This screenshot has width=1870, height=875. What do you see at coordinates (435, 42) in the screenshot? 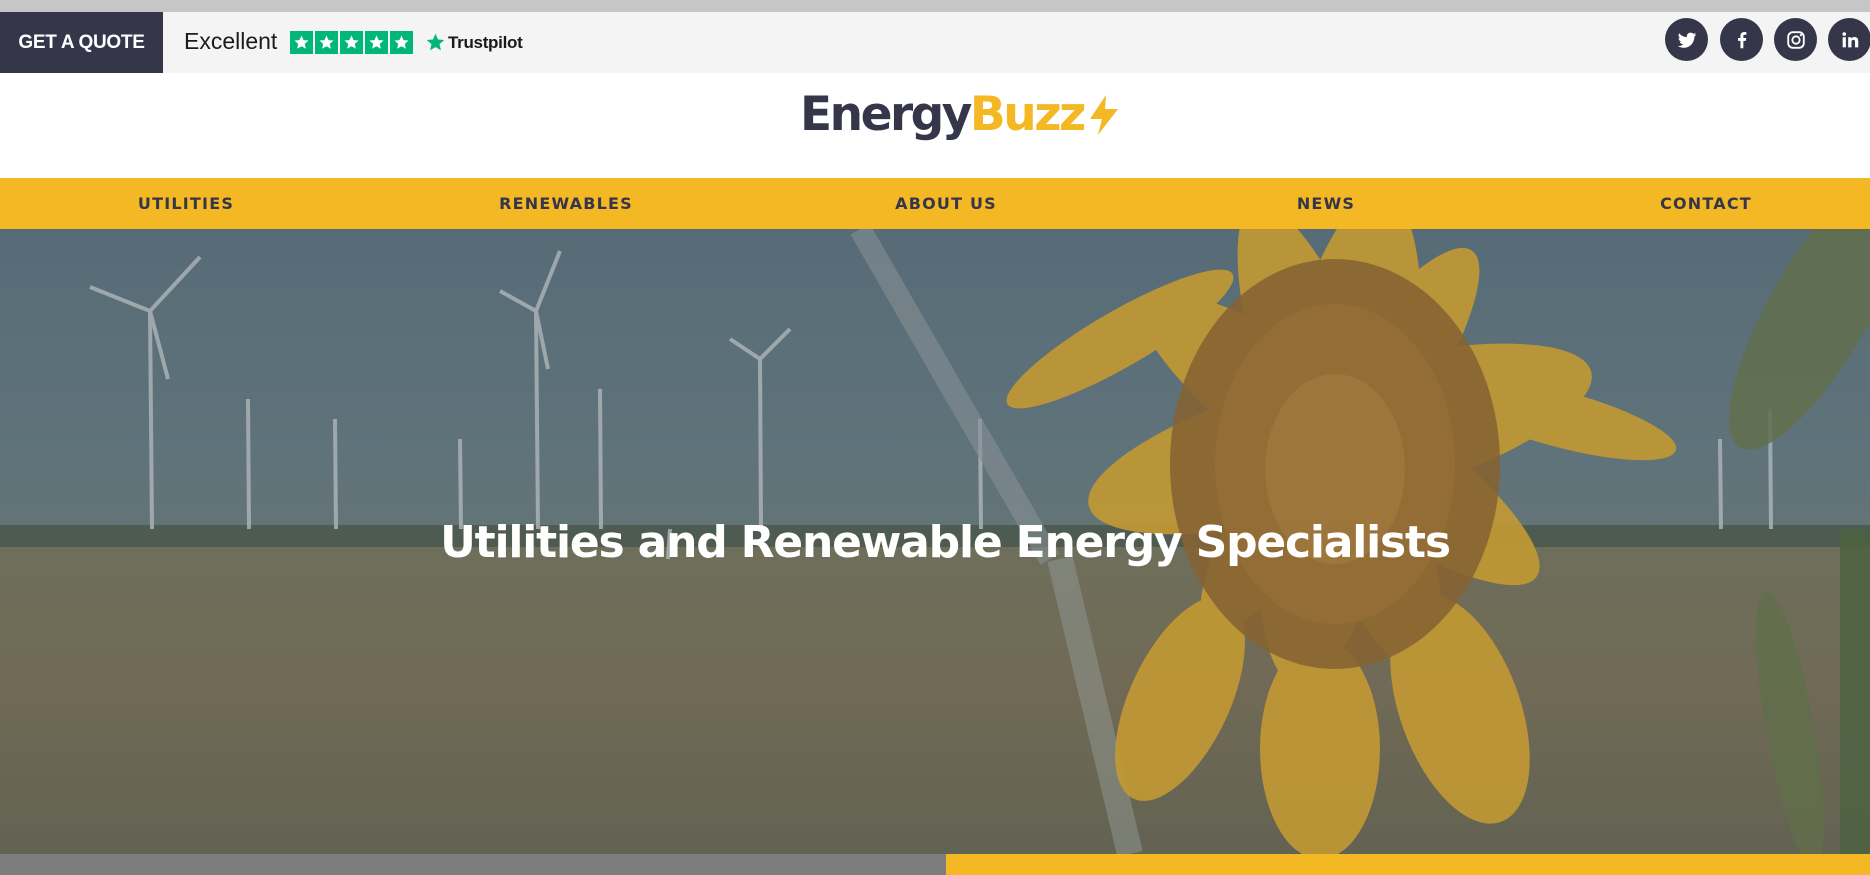
I see `trustpilot-star-icon` at bounding box center [435, 42].